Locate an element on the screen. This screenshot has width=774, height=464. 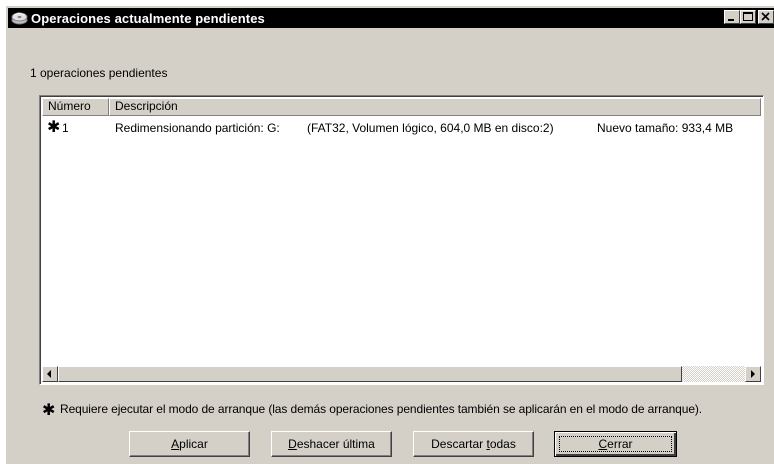
minimize-icon is located at coordinates (731, 20).